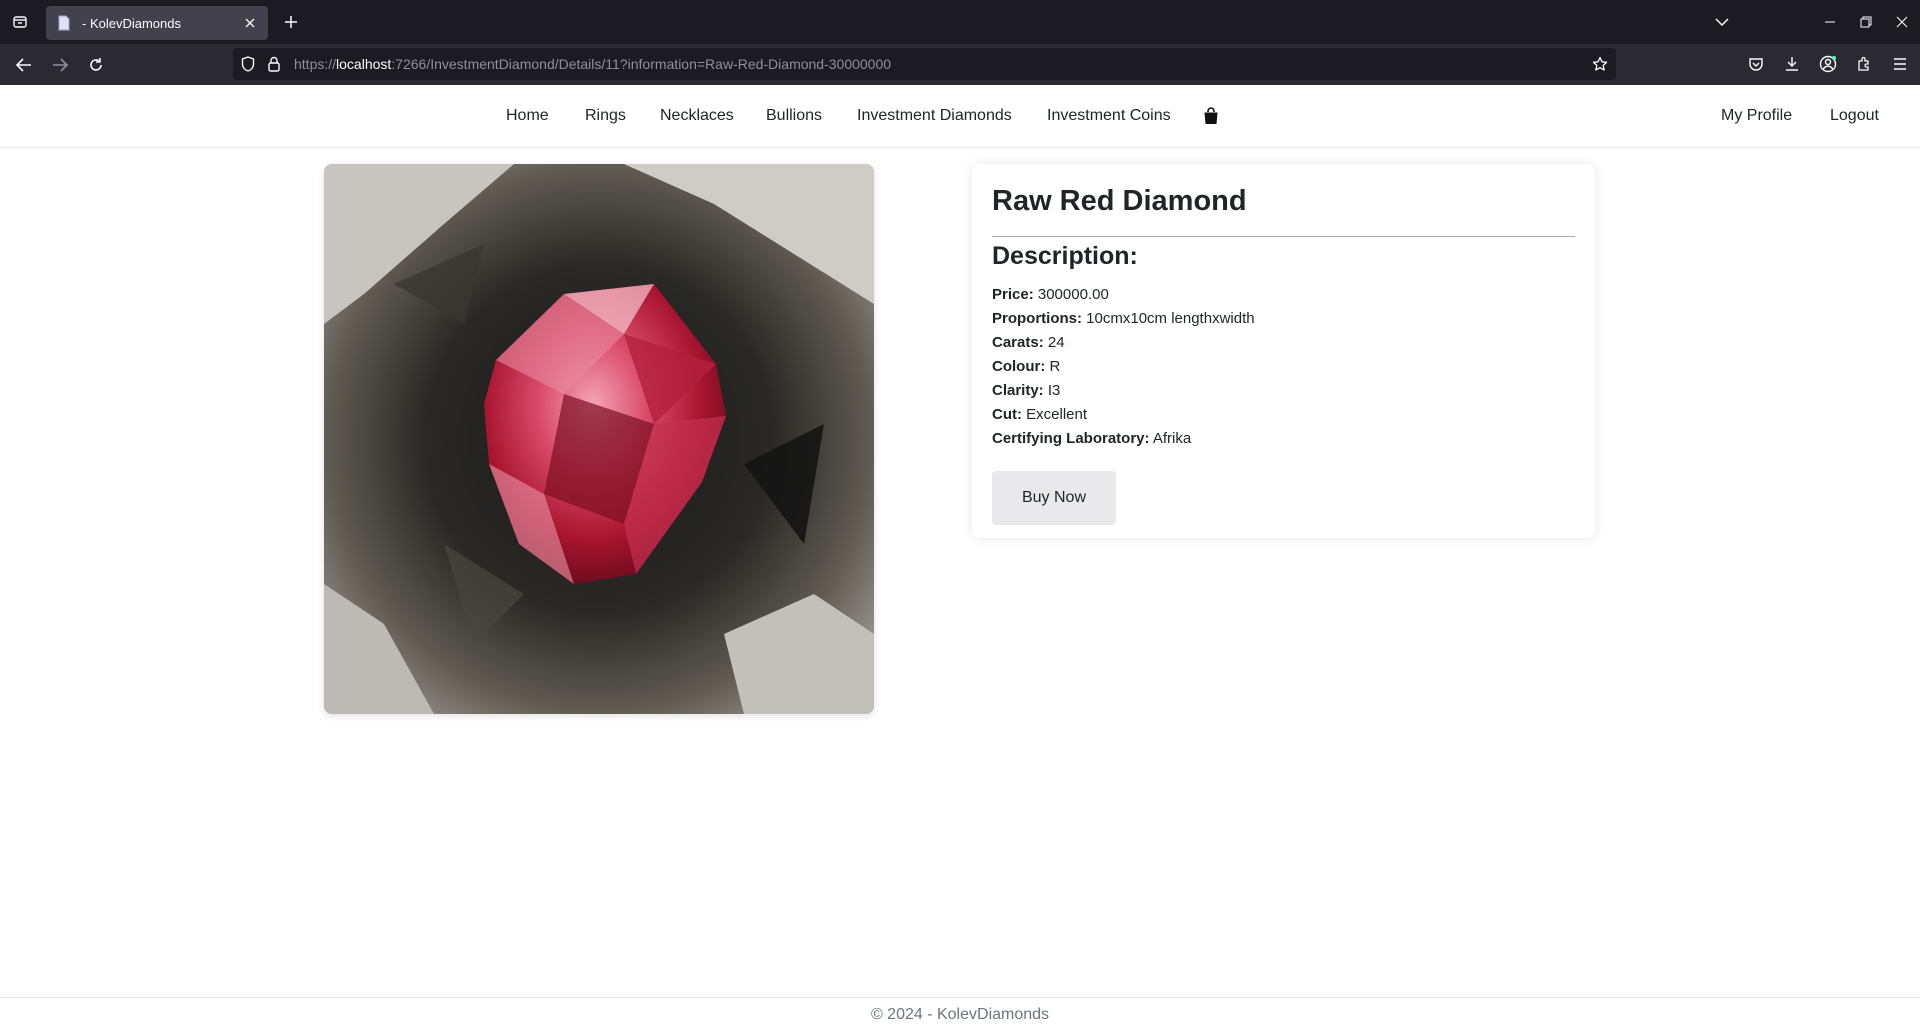 The image size is (1920, 1032). Describe the element at coordinates (1283, 319) in the screenshot. I see `spec-proportions: Proportions: 10cmx10cm lengthxwidth` at that location.